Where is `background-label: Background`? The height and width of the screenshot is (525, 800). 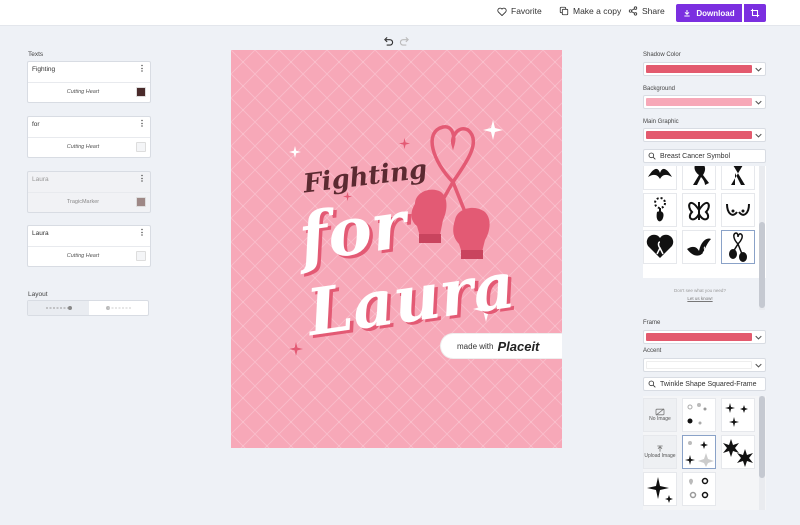 background-label: Background is located at coordinates (659, 89).